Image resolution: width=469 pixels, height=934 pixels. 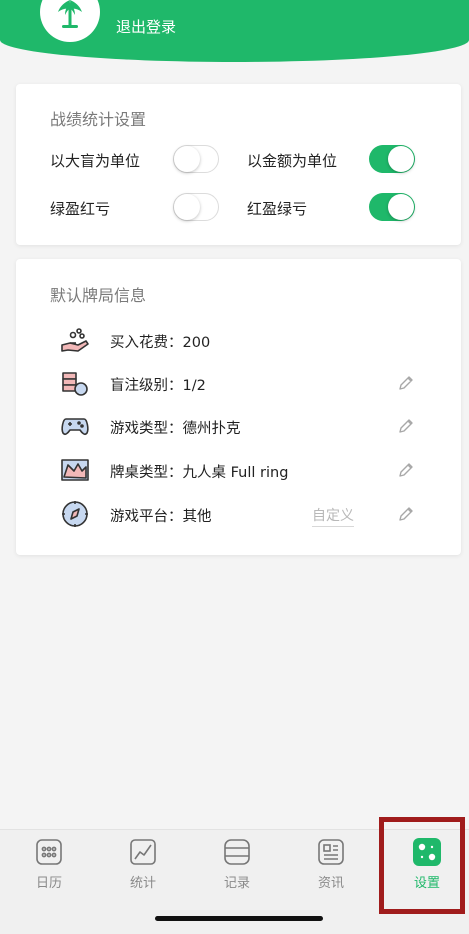 I want to click on tab-news: 资讯, so click(x=331, y=865).